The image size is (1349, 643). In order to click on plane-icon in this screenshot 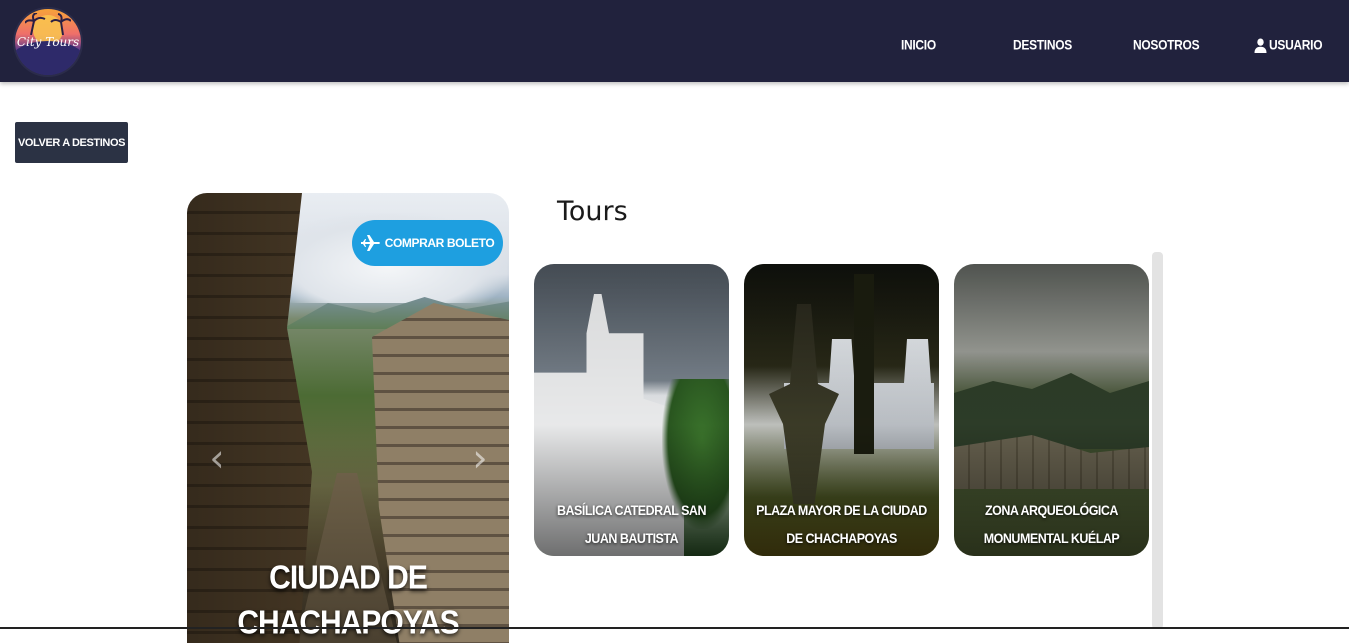, I will do `click(370, 243)`.